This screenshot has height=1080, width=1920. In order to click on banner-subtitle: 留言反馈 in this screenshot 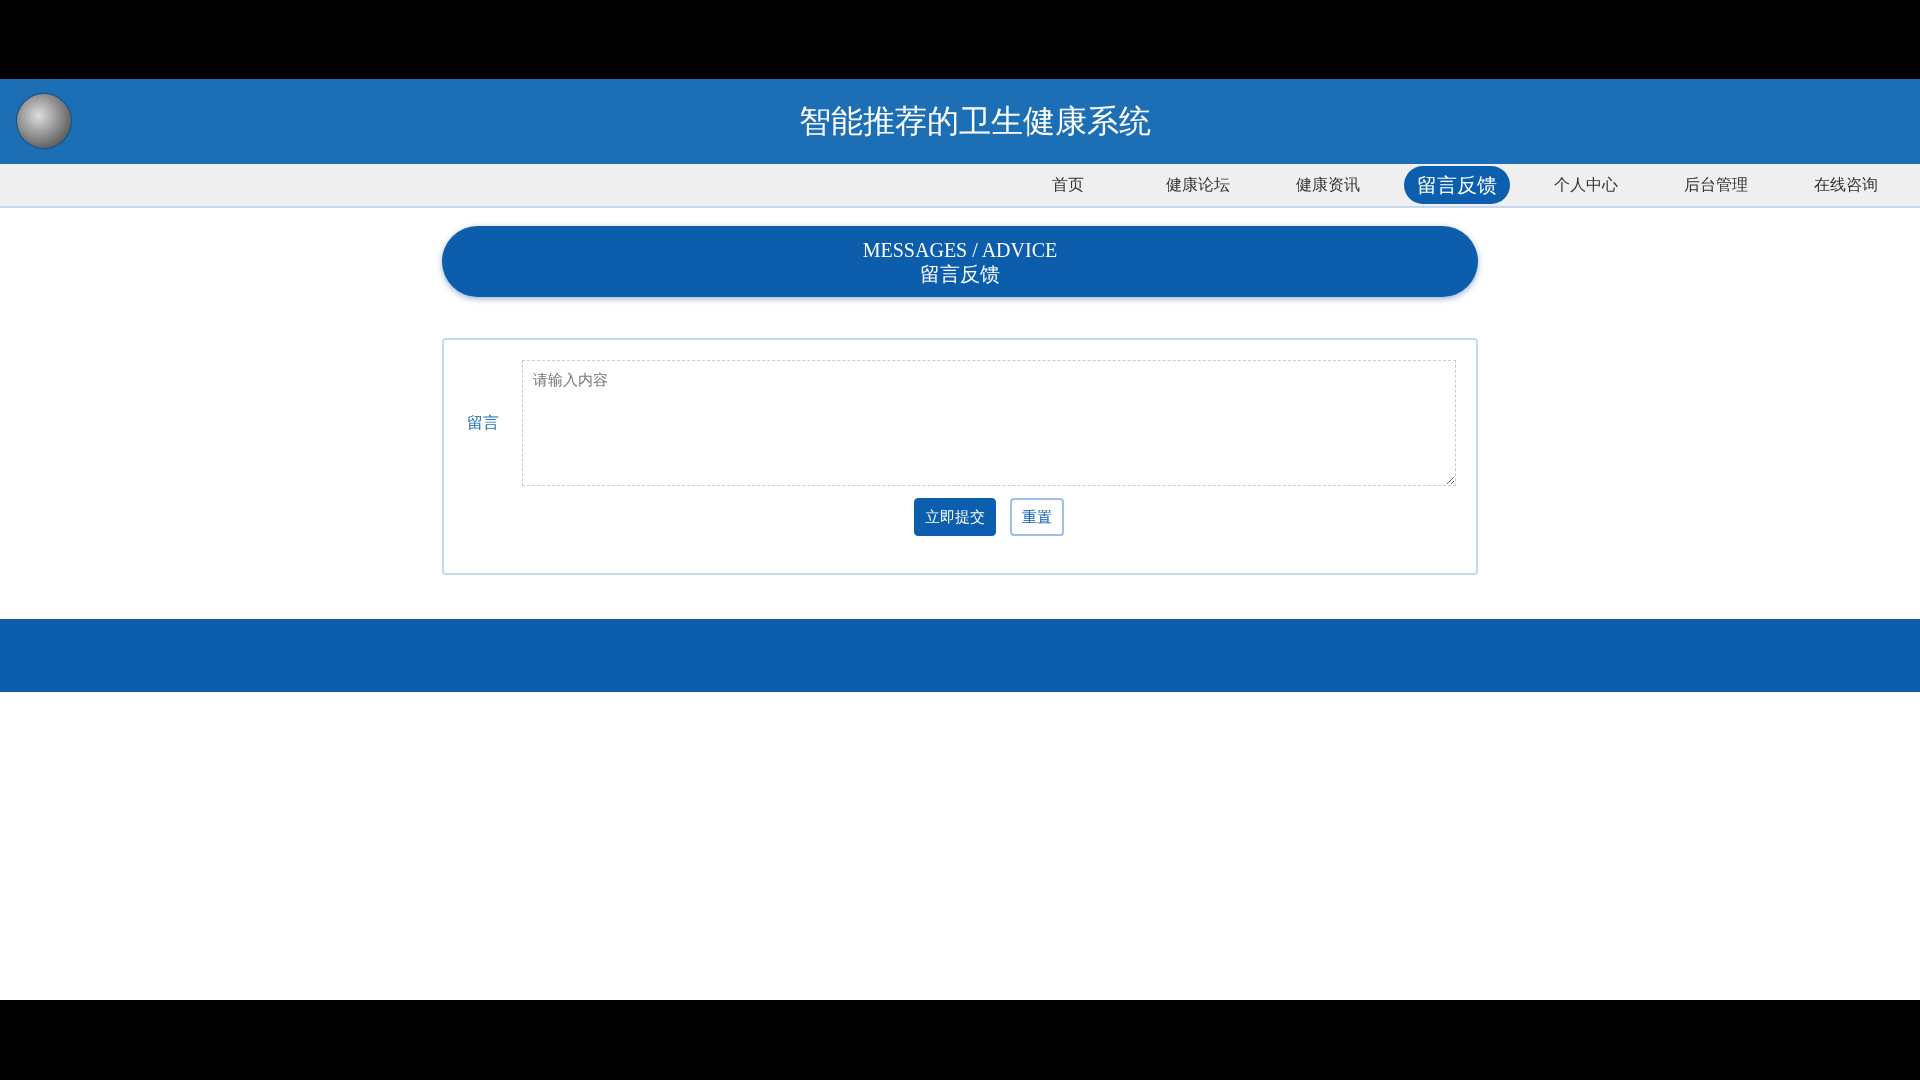, I will do `click(960, 273)`.